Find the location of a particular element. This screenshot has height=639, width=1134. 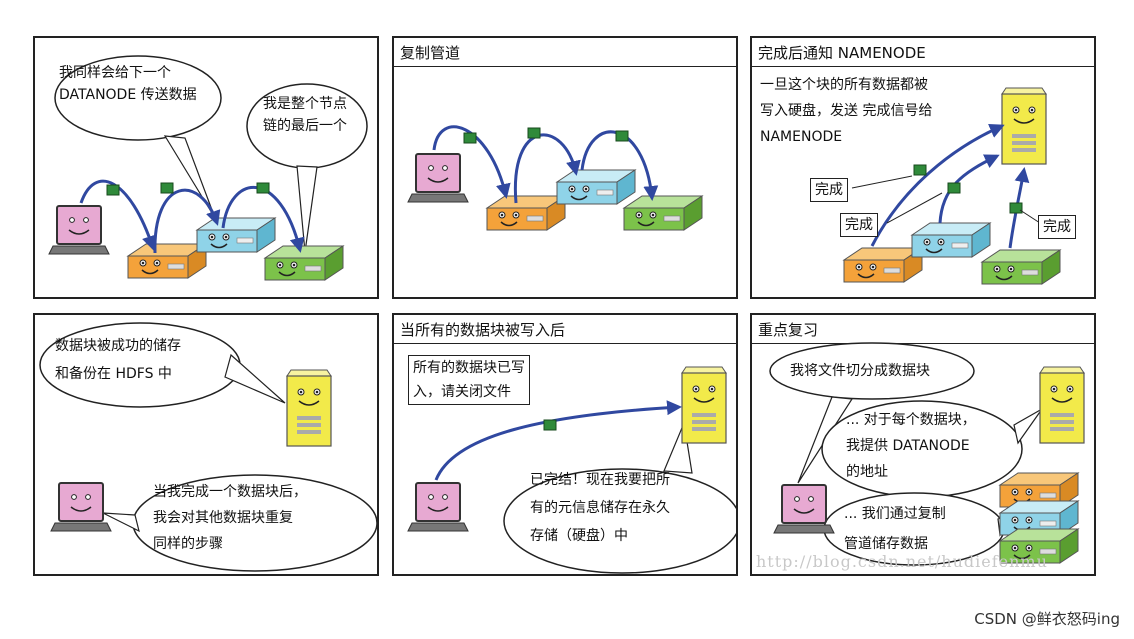

panel-2-illustration is located at coordinates (572, 212).